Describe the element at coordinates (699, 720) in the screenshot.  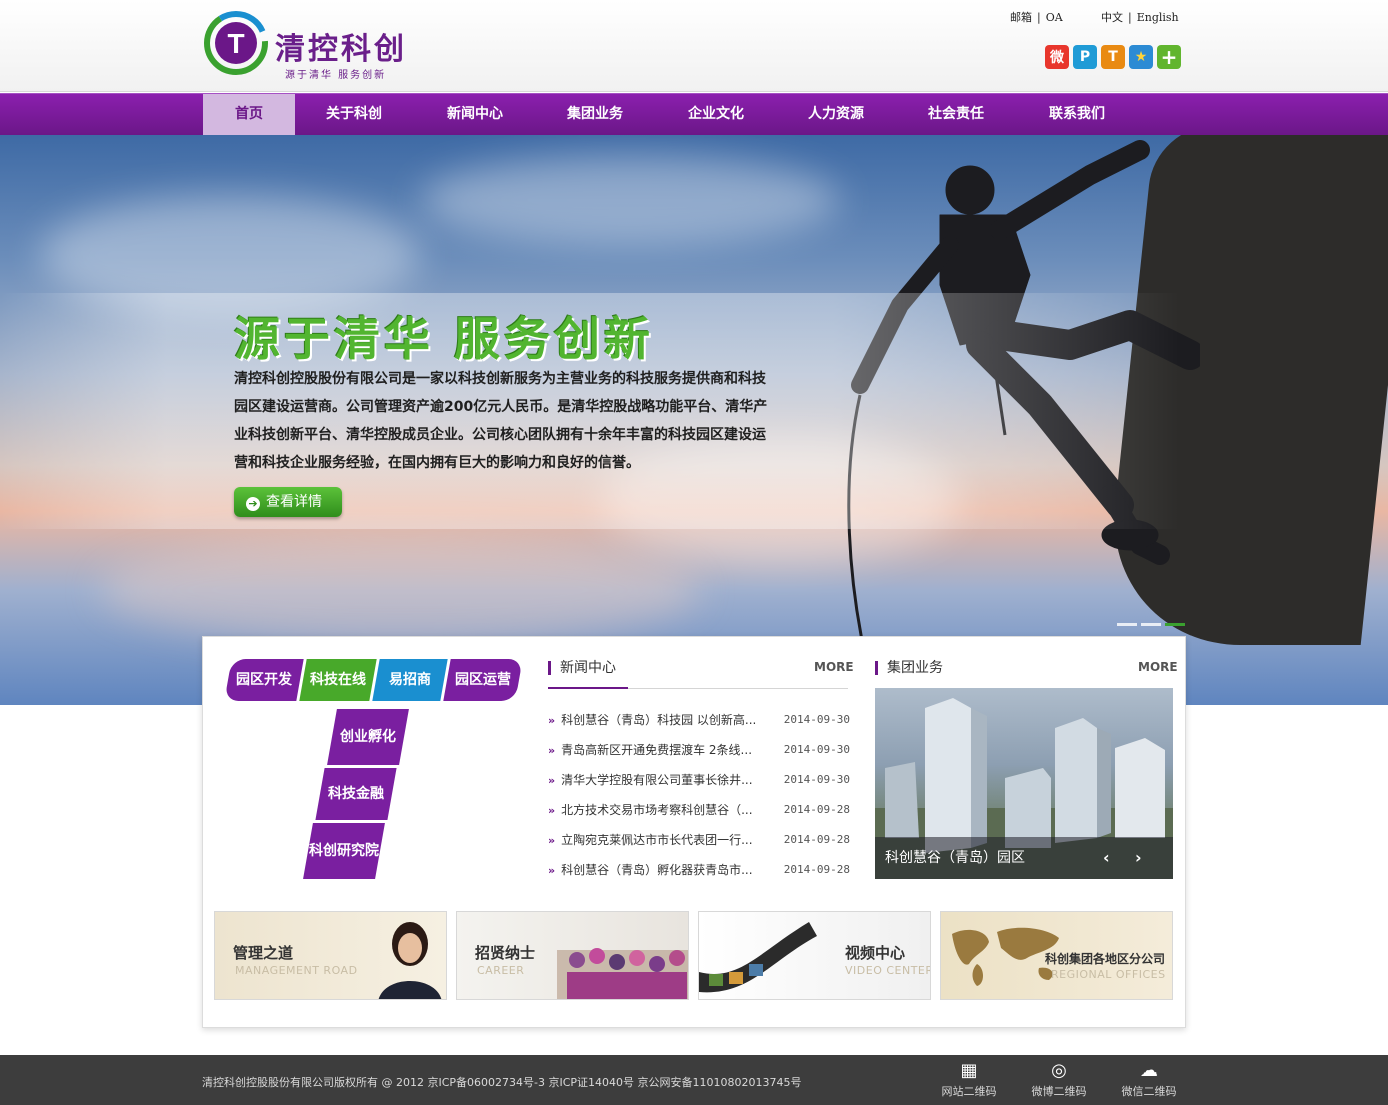
I see `news-item: » 科创慧谷（青岛）科技园 以创新高... 2014-09-30` at that location.